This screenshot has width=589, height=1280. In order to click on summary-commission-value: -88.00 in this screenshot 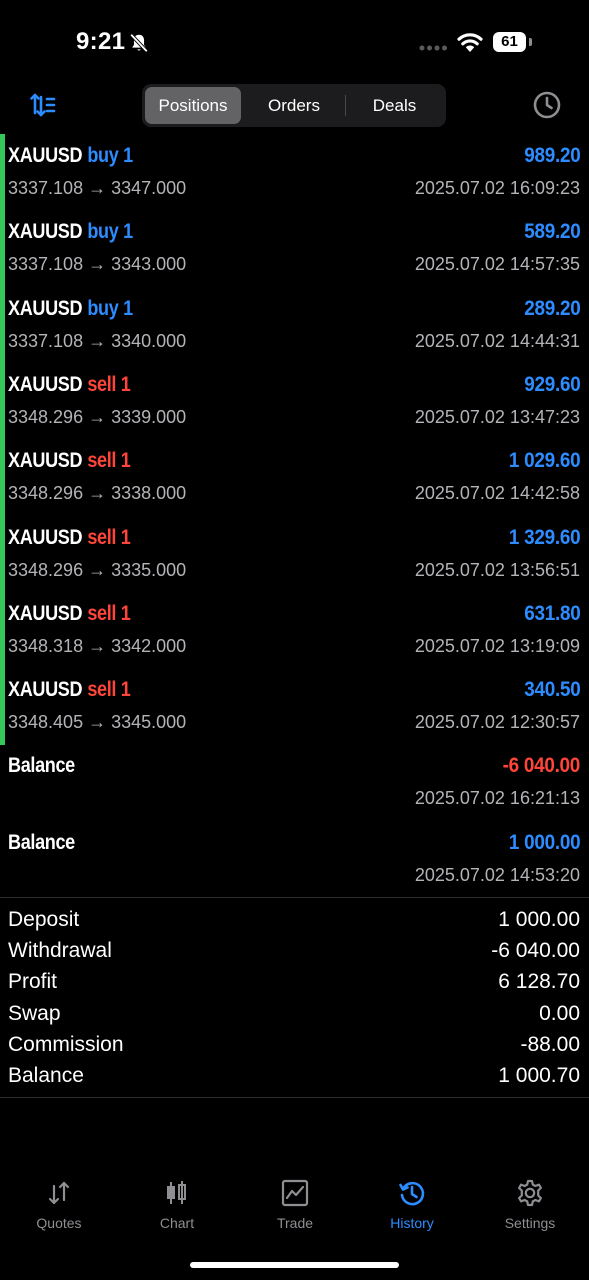, I will do `click(550, 1044)`.